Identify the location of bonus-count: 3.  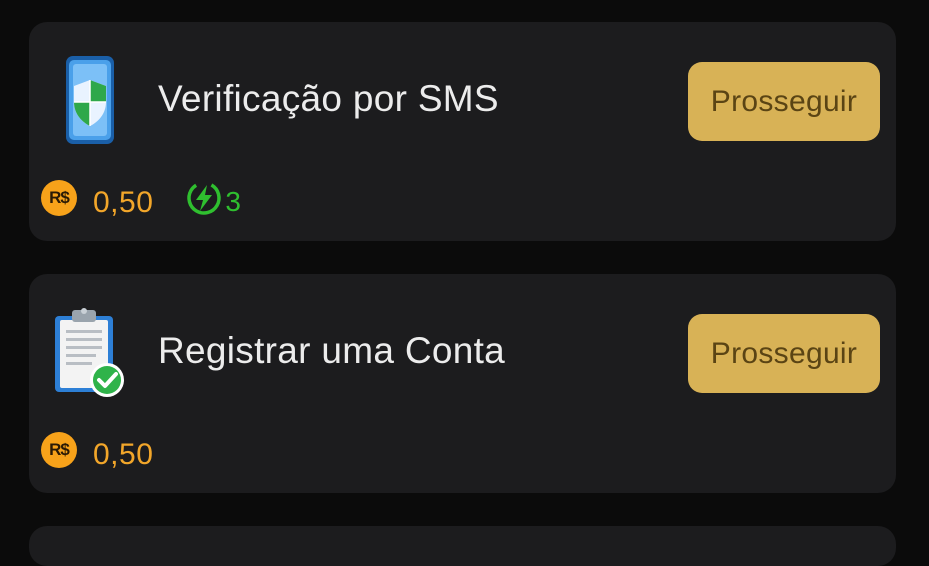
(233, 201).